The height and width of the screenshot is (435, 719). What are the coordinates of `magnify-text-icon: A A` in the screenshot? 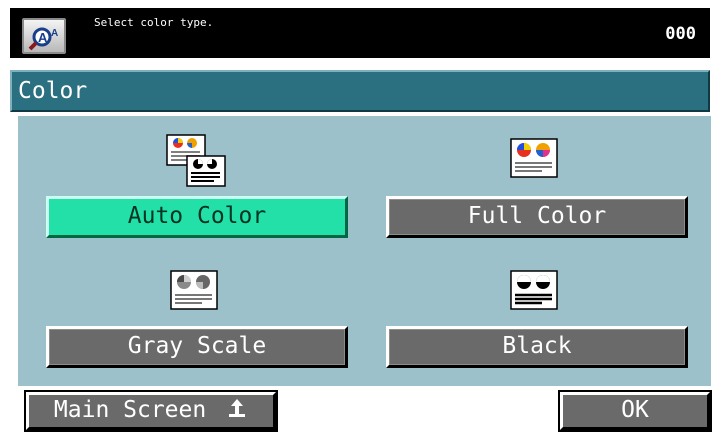 It's located at (43, 39).